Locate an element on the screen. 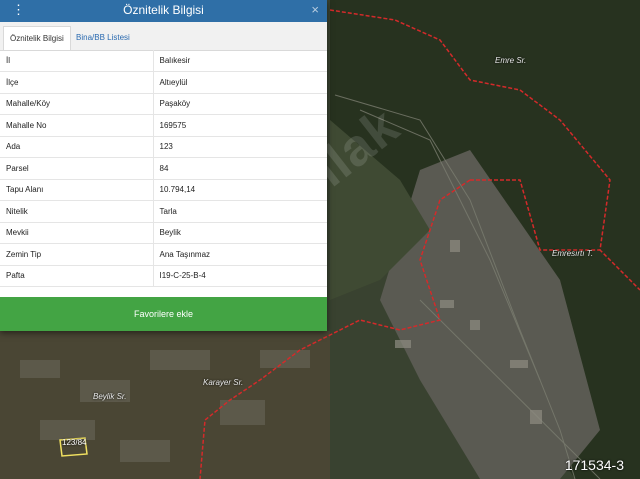  row-value: Paşaköy is located at coordinates (240, 104).